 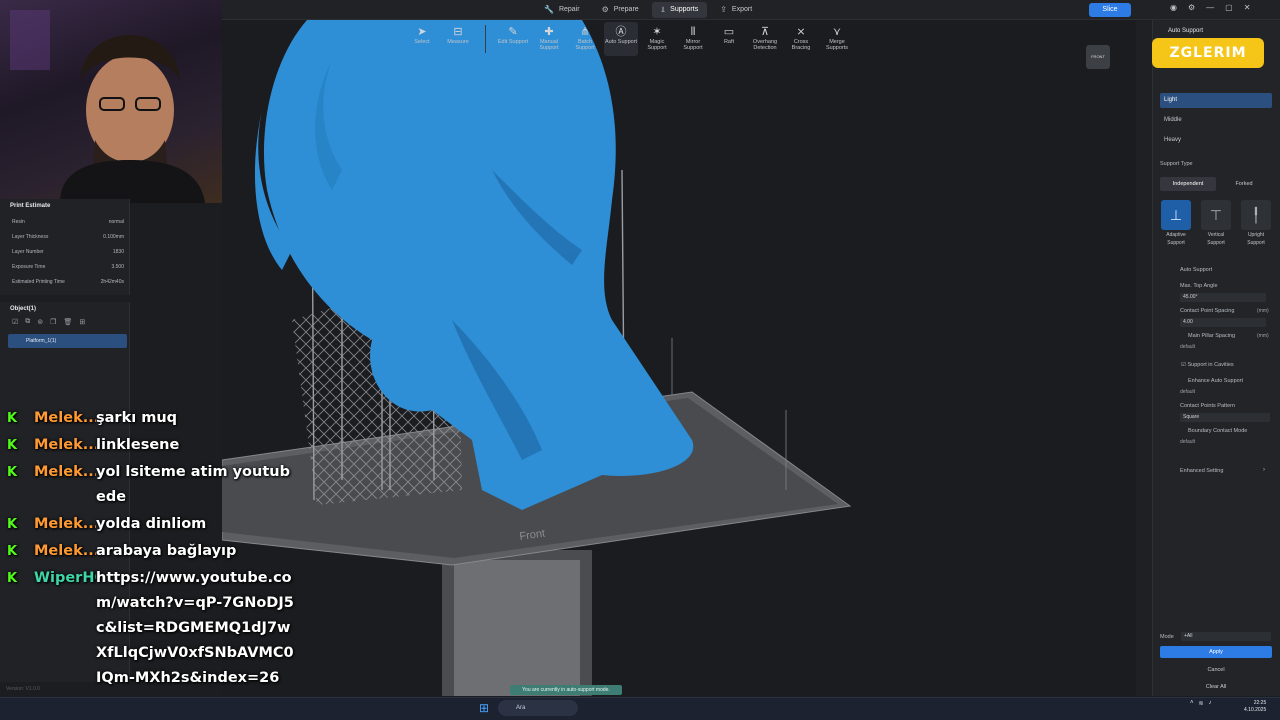 What do you see at coordinates (29, 267) in the screenshot?
I see `estimate-key: Exposure Time` at bounding box center [29, 267].